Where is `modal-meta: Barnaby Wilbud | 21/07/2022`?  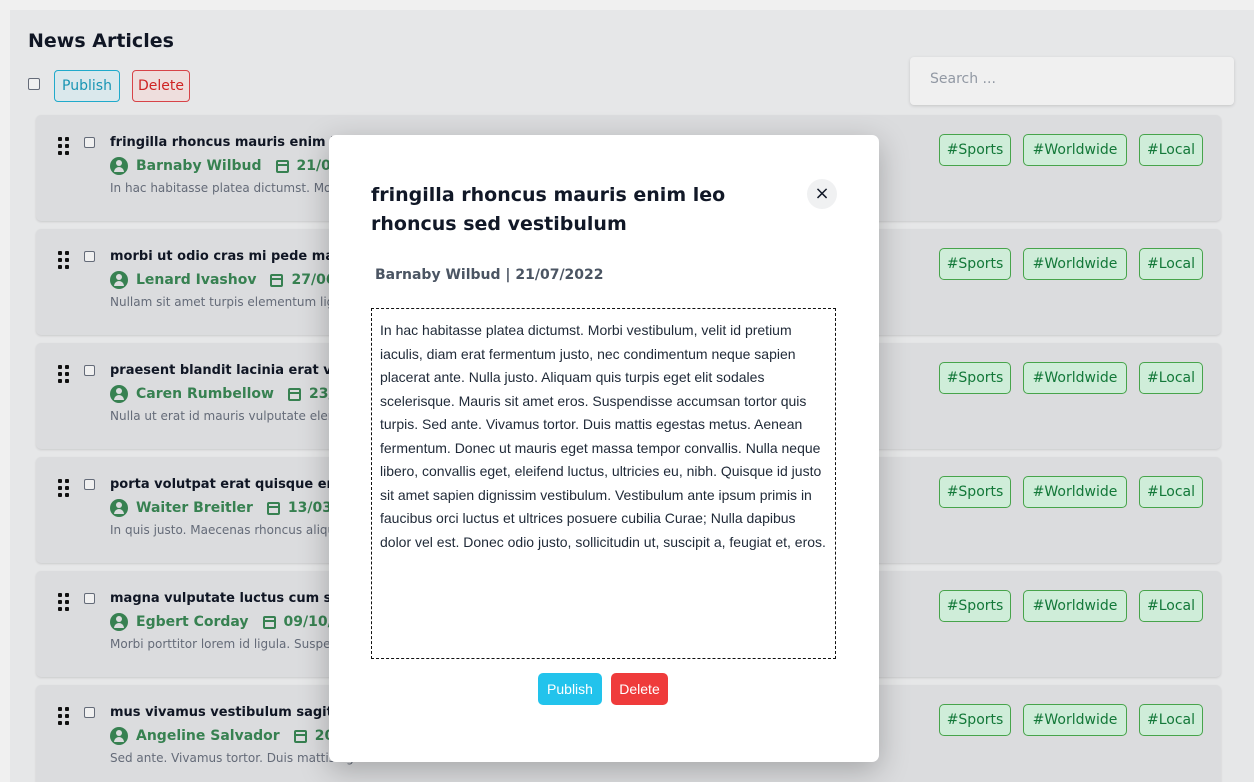
modal-meta: Barnaby Wilbud | 21/07/2022 is located at coordinates (489, 275).